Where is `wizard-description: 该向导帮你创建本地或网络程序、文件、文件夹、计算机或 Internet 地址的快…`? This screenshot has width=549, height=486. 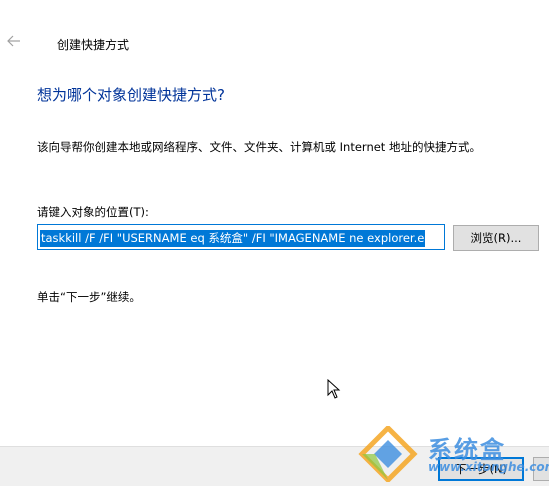 wizard-description: 该向导帮你创建本地或网络程序、文件、文件夹、计算机或 Internet 地址的快… is located at coordinates (259, 147).